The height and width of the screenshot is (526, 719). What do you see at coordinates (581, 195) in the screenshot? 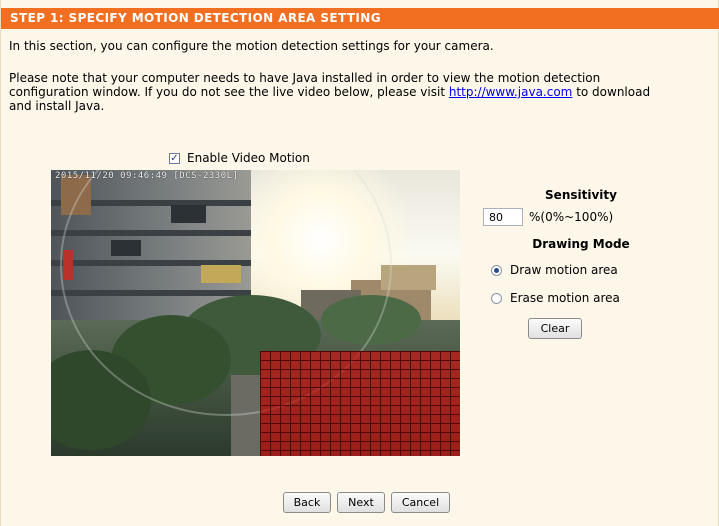
I see `sensitivity-title: Sensitivity` at bounding box center [581, 195].